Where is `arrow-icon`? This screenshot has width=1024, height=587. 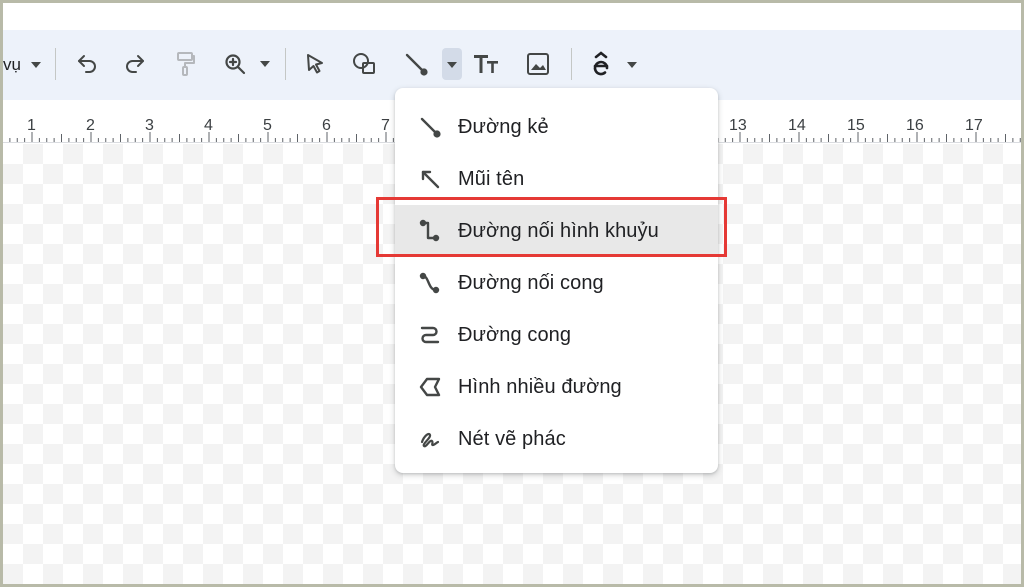 arrow-icon is located at coordinates (430, 179).